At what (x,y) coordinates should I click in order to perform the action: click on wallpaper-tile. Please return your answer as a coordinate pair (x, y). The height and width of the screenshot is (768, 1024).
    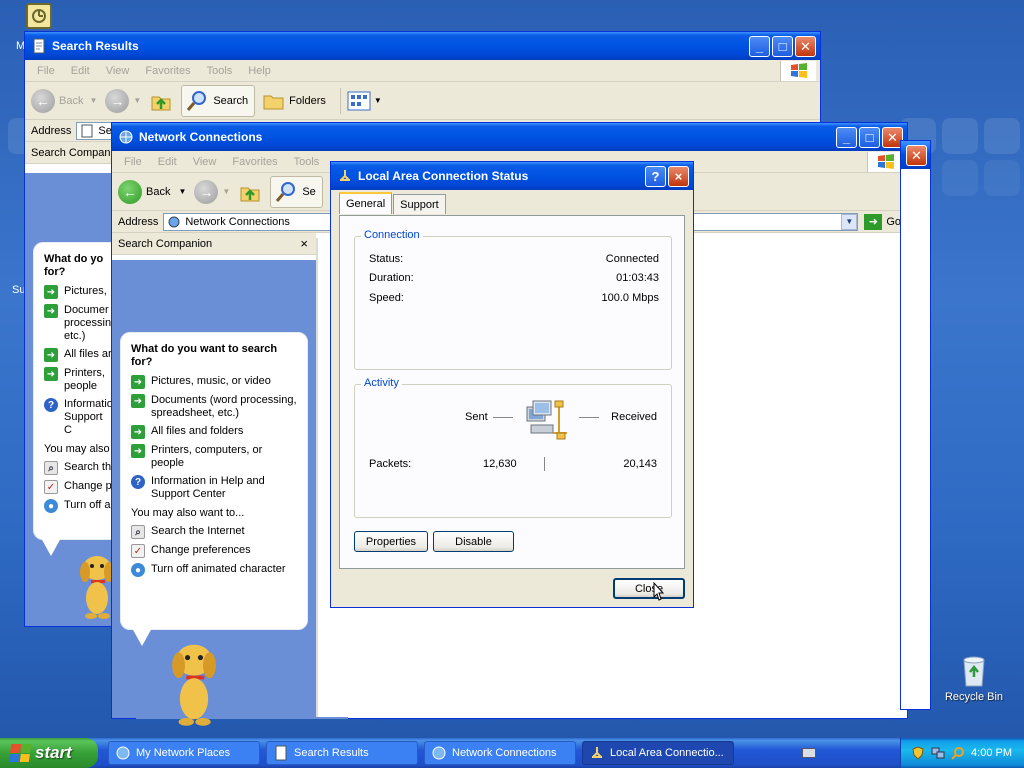
    Looking at the image, I should click on (1002, 136).